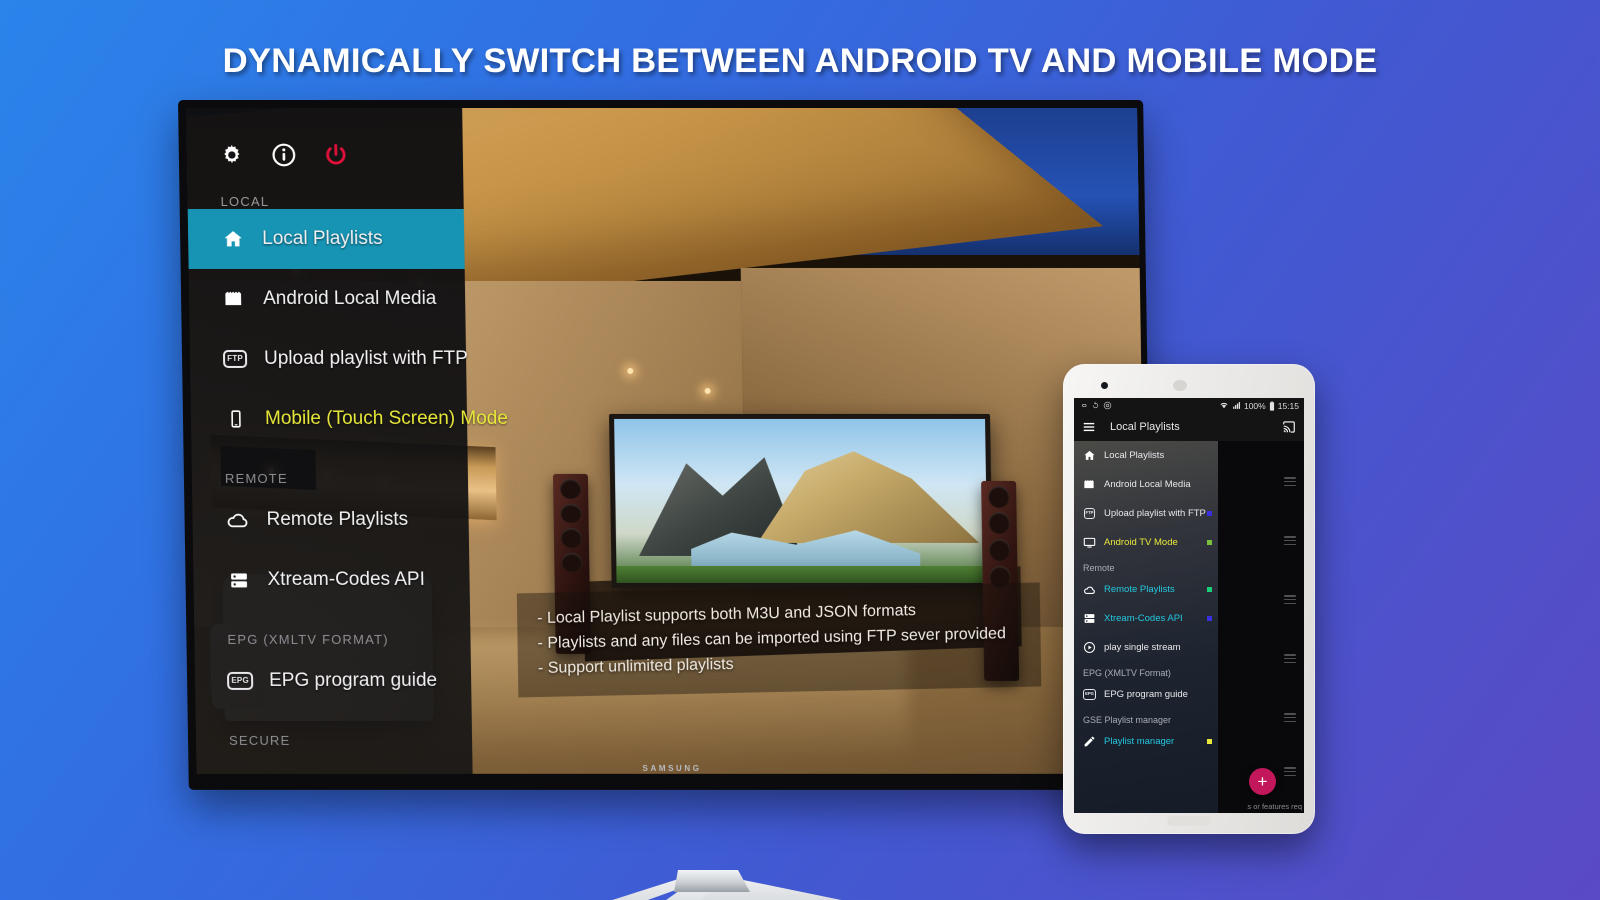 This screenshot has height=900, width=1600. I want to click on background-text: s or features req, so click(1274, 806).